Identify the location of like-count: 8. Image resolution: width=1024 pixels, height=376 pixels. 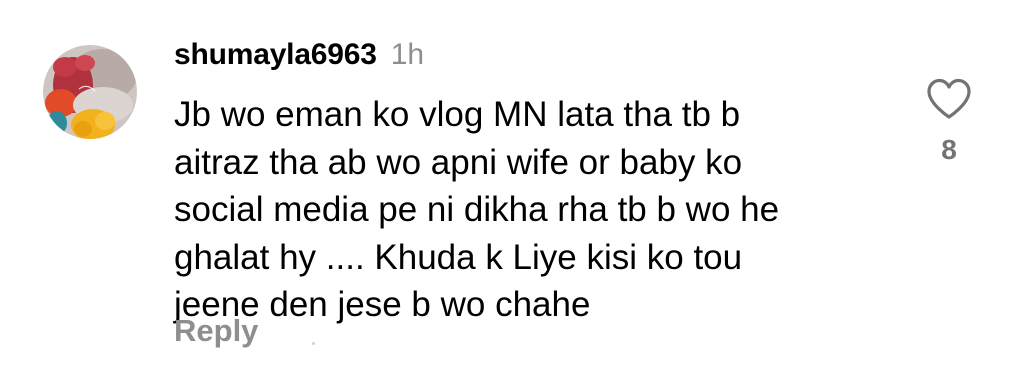
(949, 149).